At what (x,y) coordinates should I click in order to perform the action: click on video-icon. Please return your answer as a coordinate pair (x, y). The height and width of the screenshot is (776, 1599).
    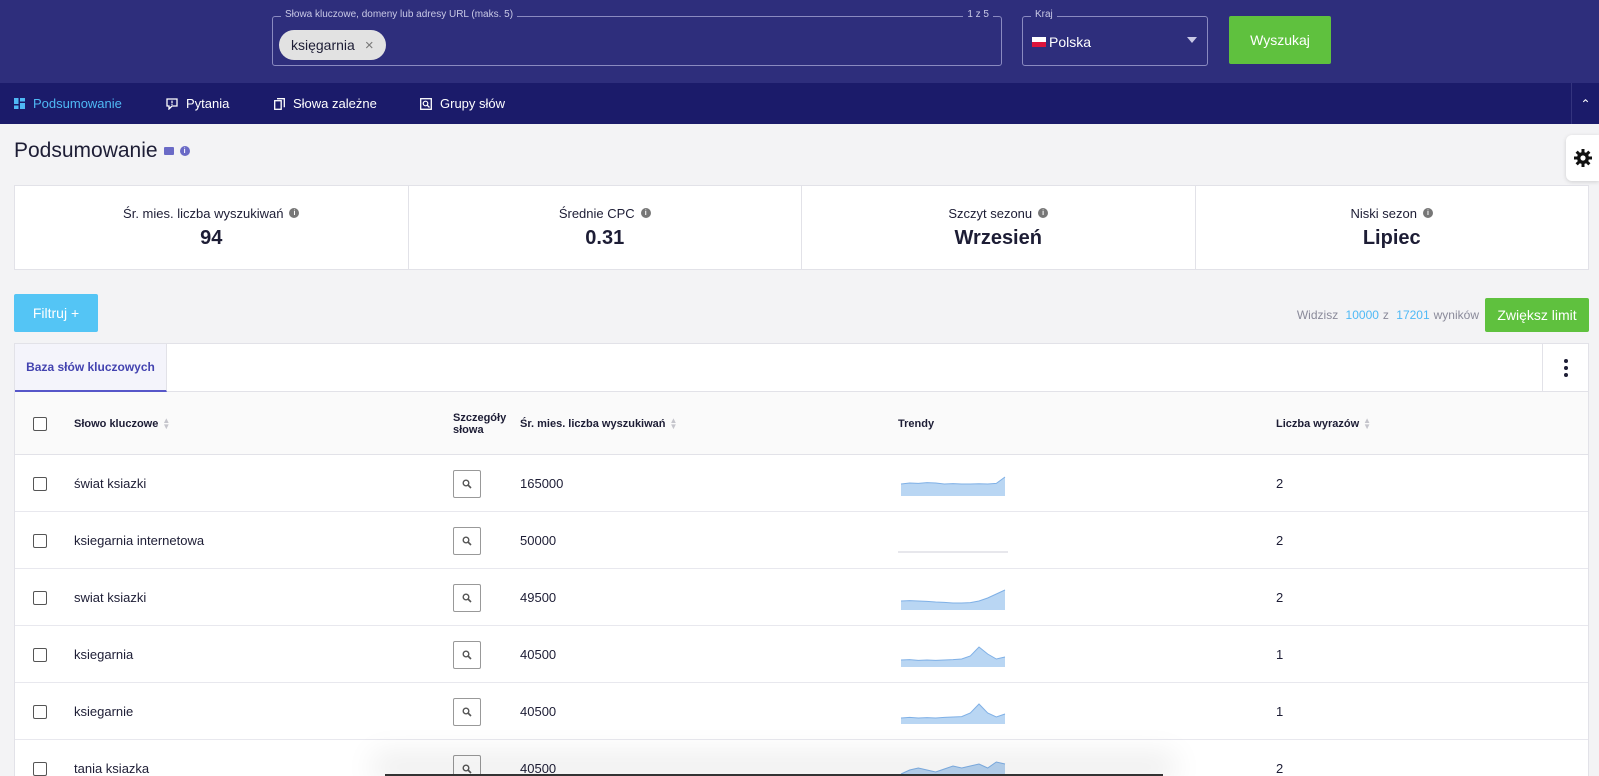
    Looking at the image, I should click on (168, 151).